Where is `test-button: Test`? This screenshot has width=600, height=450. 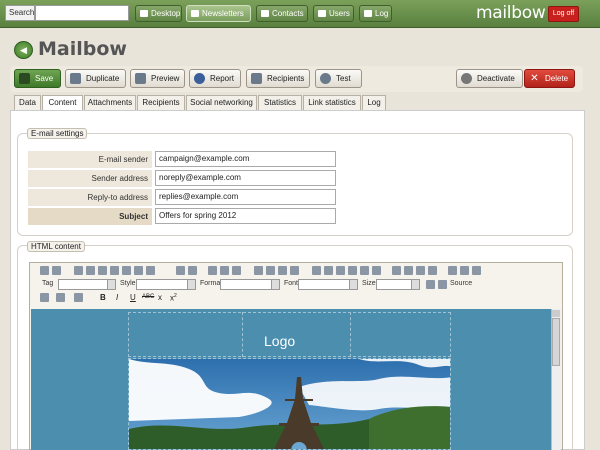 test-button: Test is located at coordinates (338, 78).